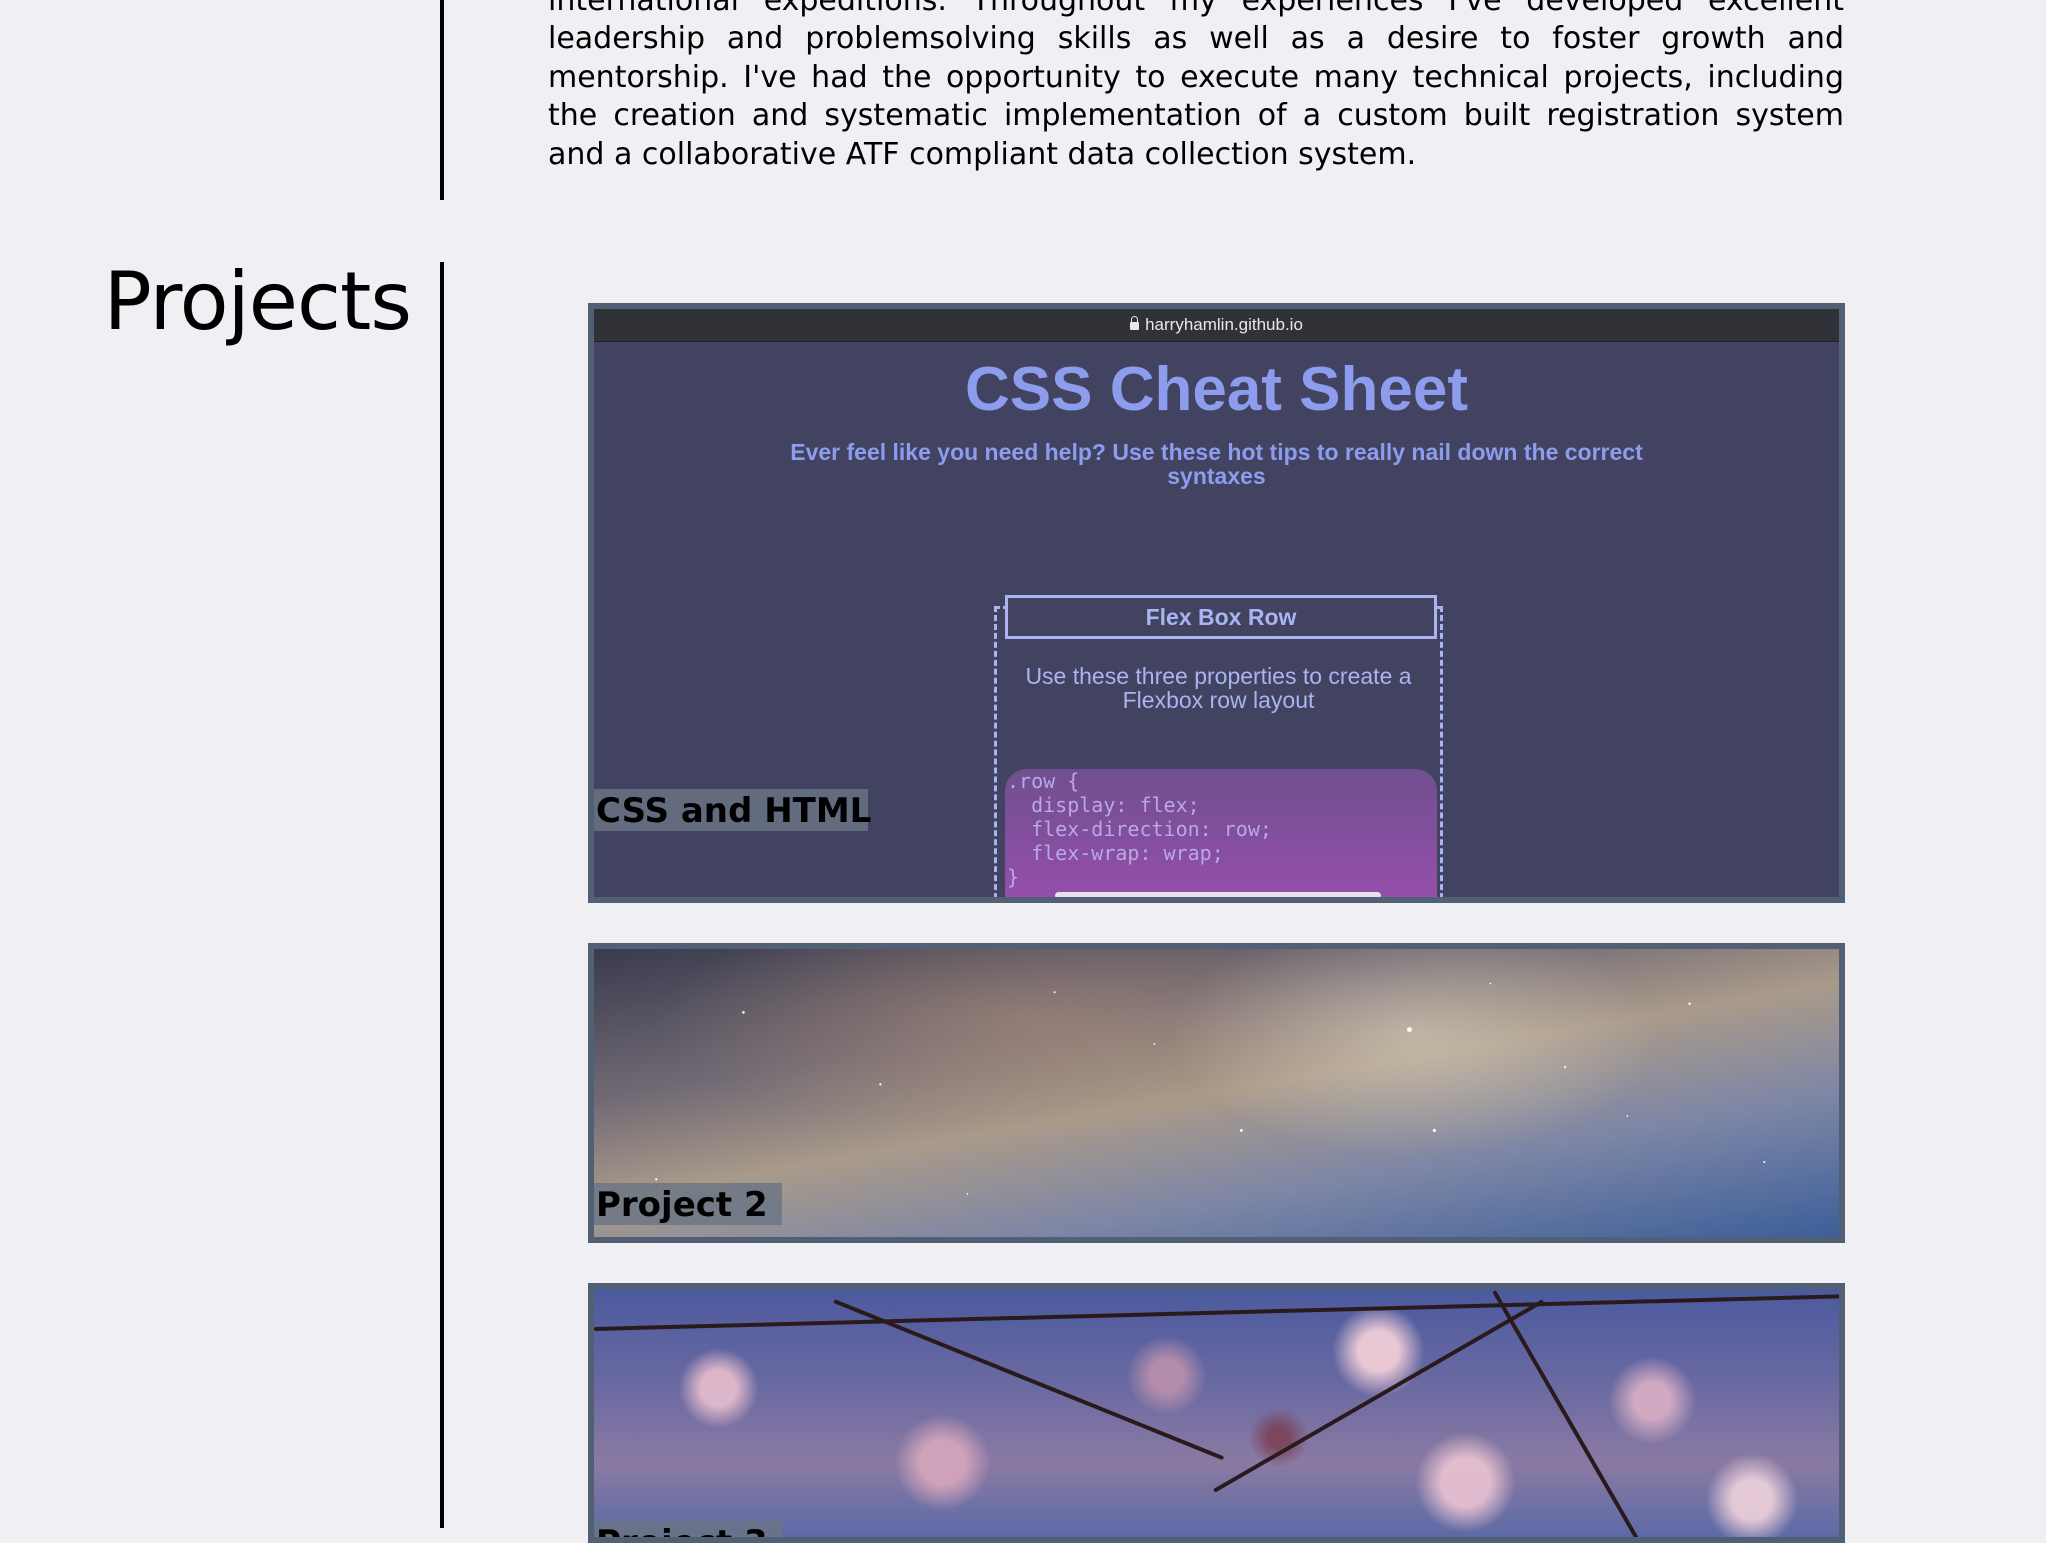 This screenshot has width=2046, height=1543. Describe the element at coordinates (688, 1204) in the screenshot. I see `project-label: Project 2` at that location.